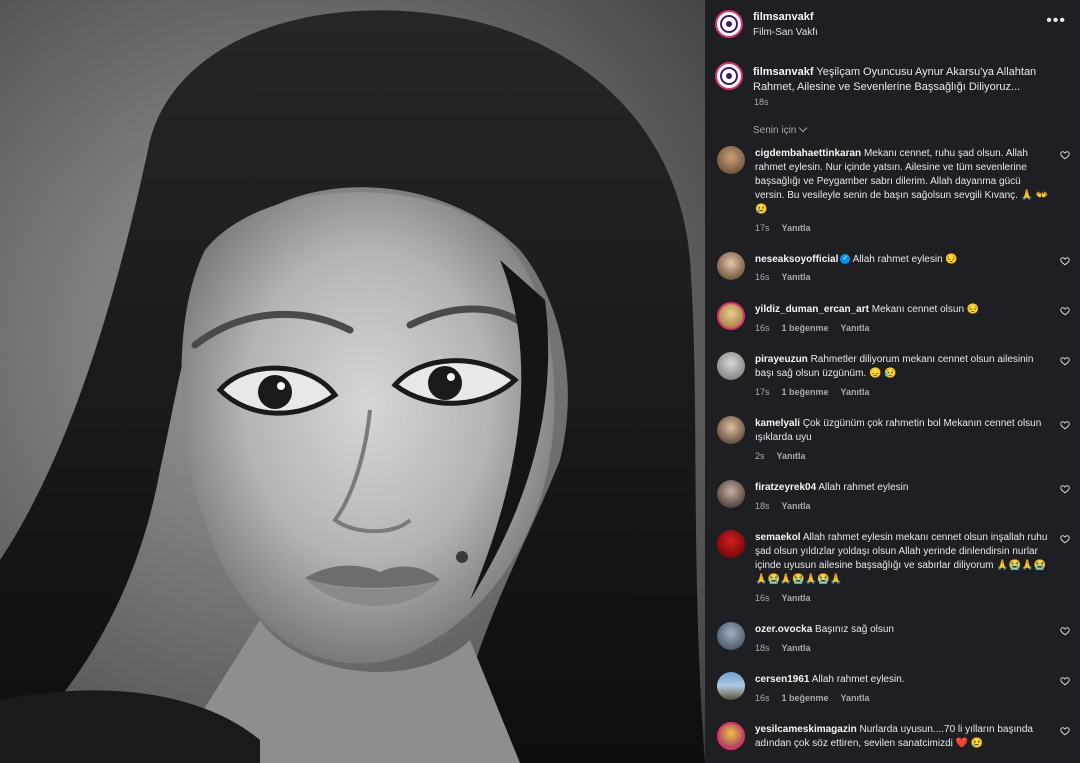 The width and height of the screenshot is (1080, 763). I want to click on comment-body: firatzeyrek04 Allah rahmet eylesin, so click(902, 488).